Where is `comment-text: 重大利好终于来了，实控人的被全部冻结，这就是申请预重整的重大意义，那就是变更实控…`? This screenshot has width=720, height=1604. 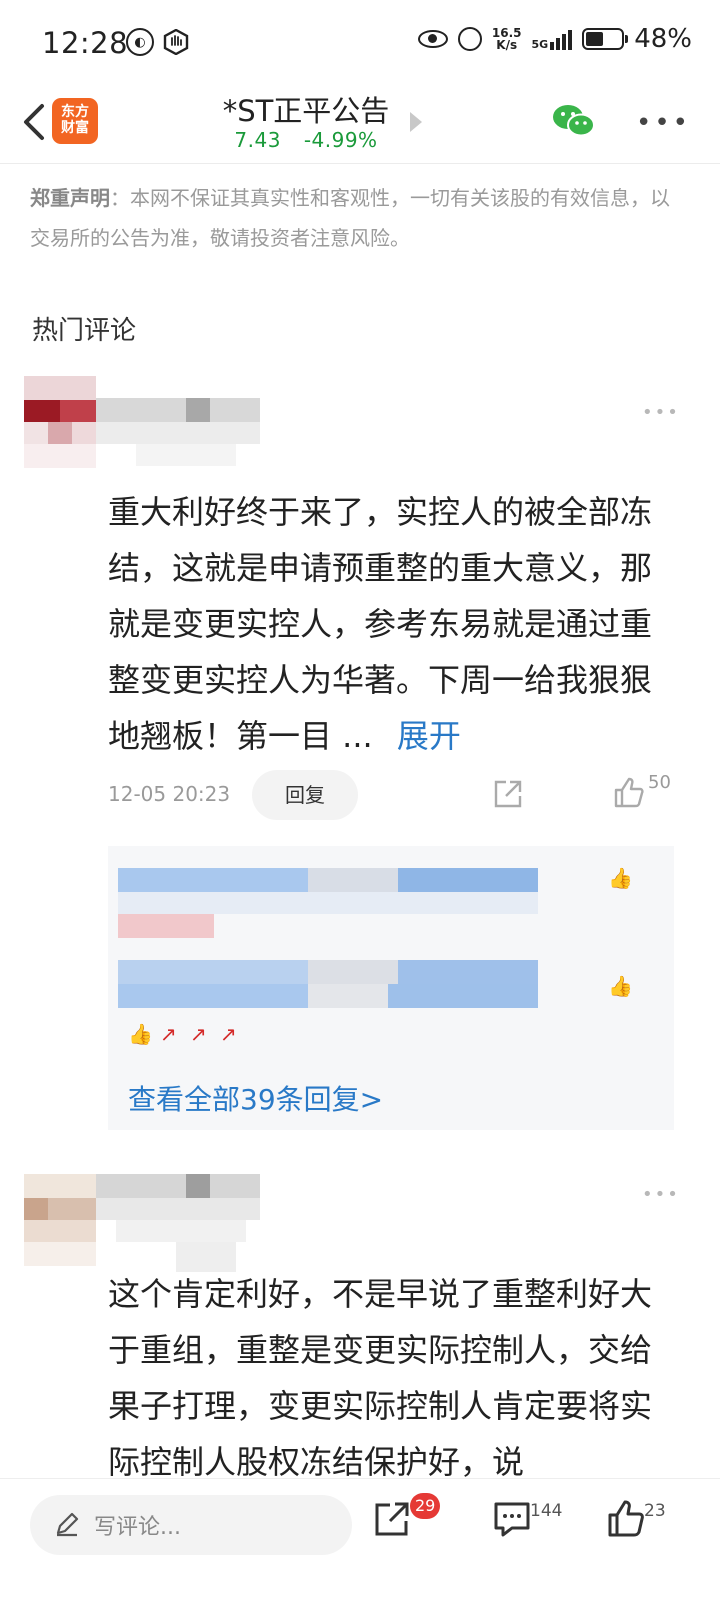
comment-text: 重大利好终于来了，实控人的被全部冻结，这就是申请预重整的重大意义，那就是变更实控… is located at coordinates (380, 624).